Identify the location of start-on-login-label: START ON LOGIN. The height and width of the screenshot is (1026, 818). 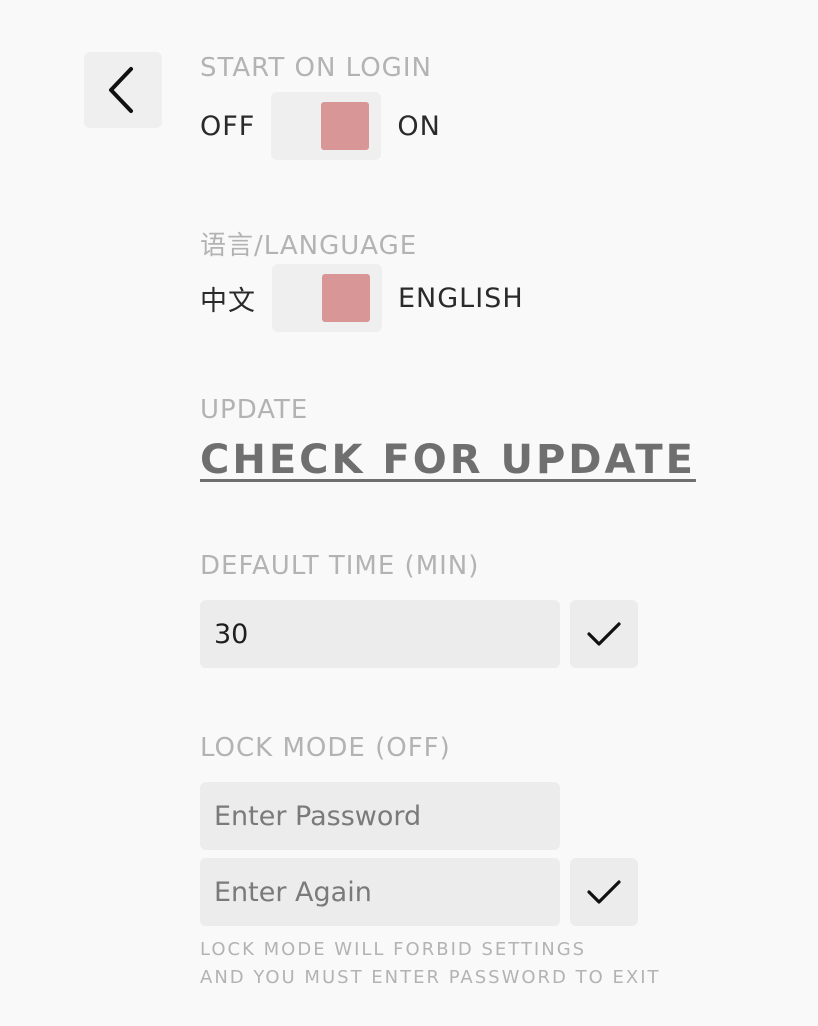
(316, 68).